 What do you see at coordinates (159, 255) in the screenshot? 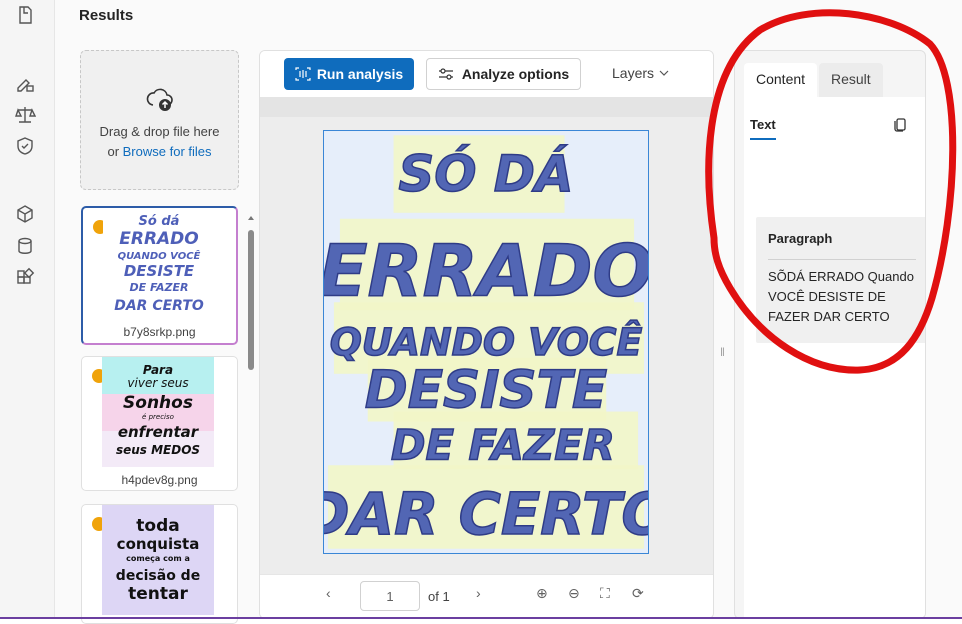
I see `thumb1-line: QUANDO VOCÊ` at bounding box center [159, 255].